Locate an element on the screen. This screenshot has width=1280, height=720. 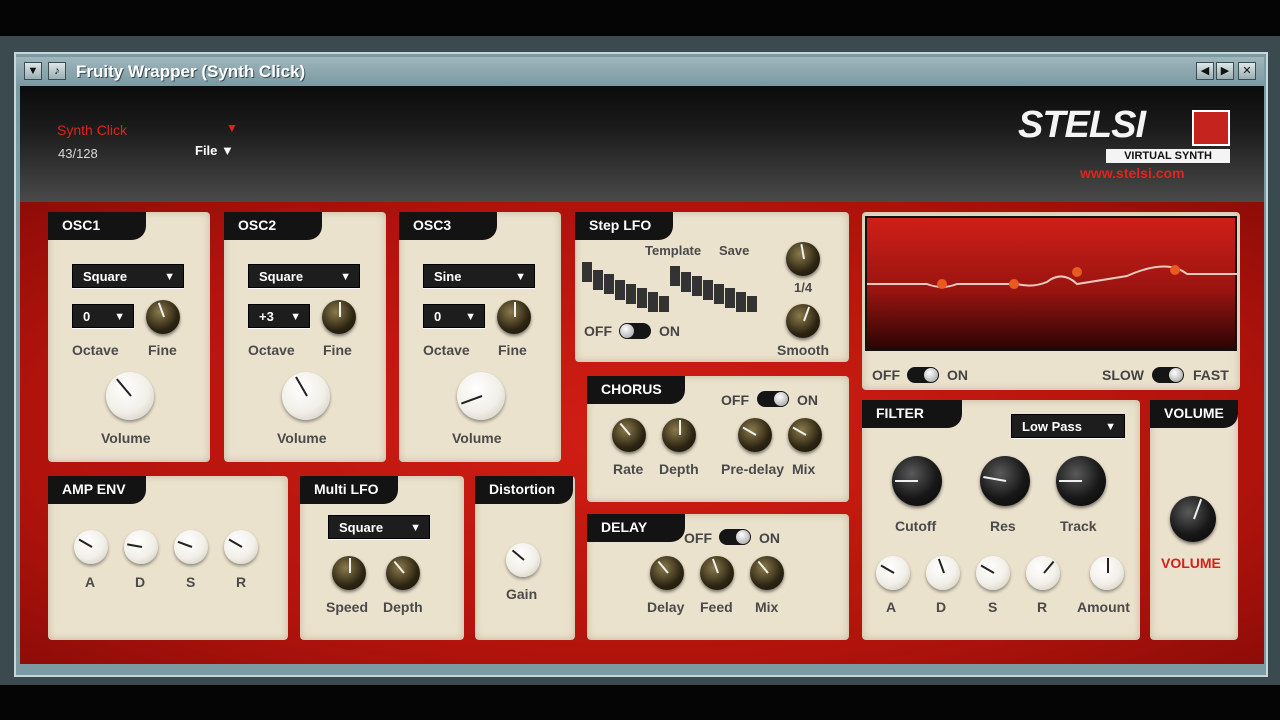
multi-lfo-wave-select: Square ▼ is located at coordinates (379, 527).